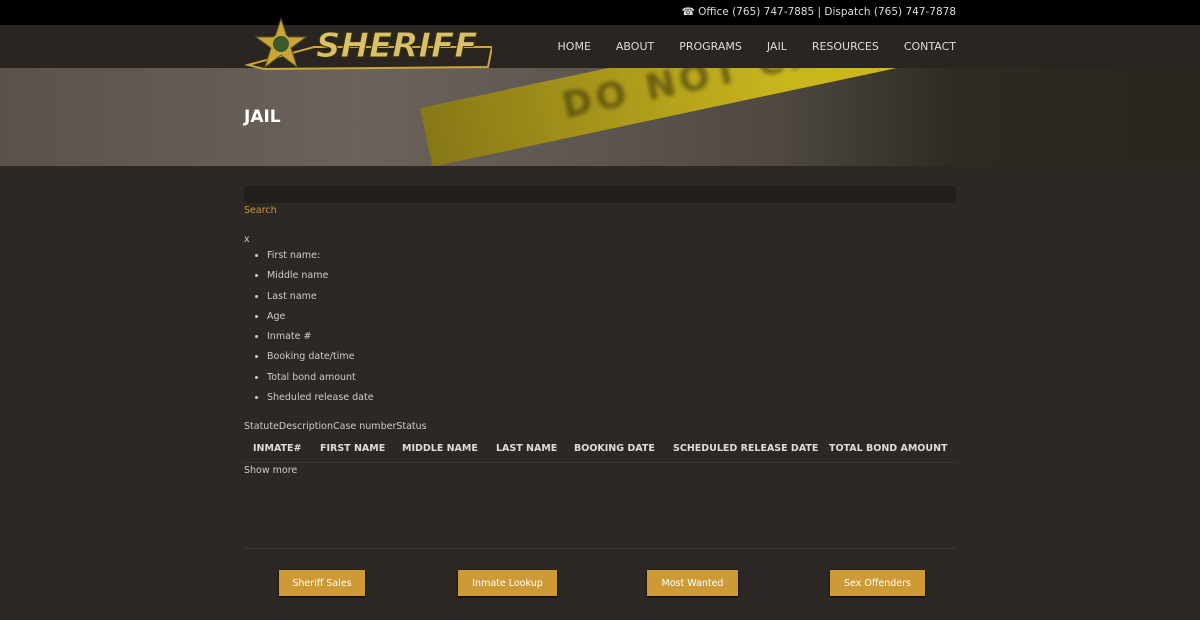  What do you see at coordinates (614, 448) in the screenshot?
I see `col-booking-date: BOOKING DATE` at bounding box center [614, 448].